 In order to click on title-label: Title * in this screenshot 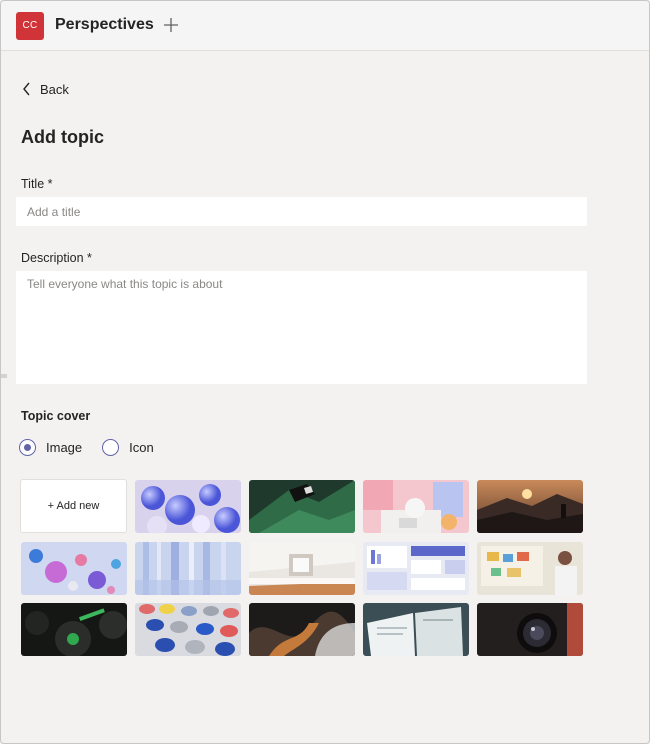, I will do `click(37, 184)`.